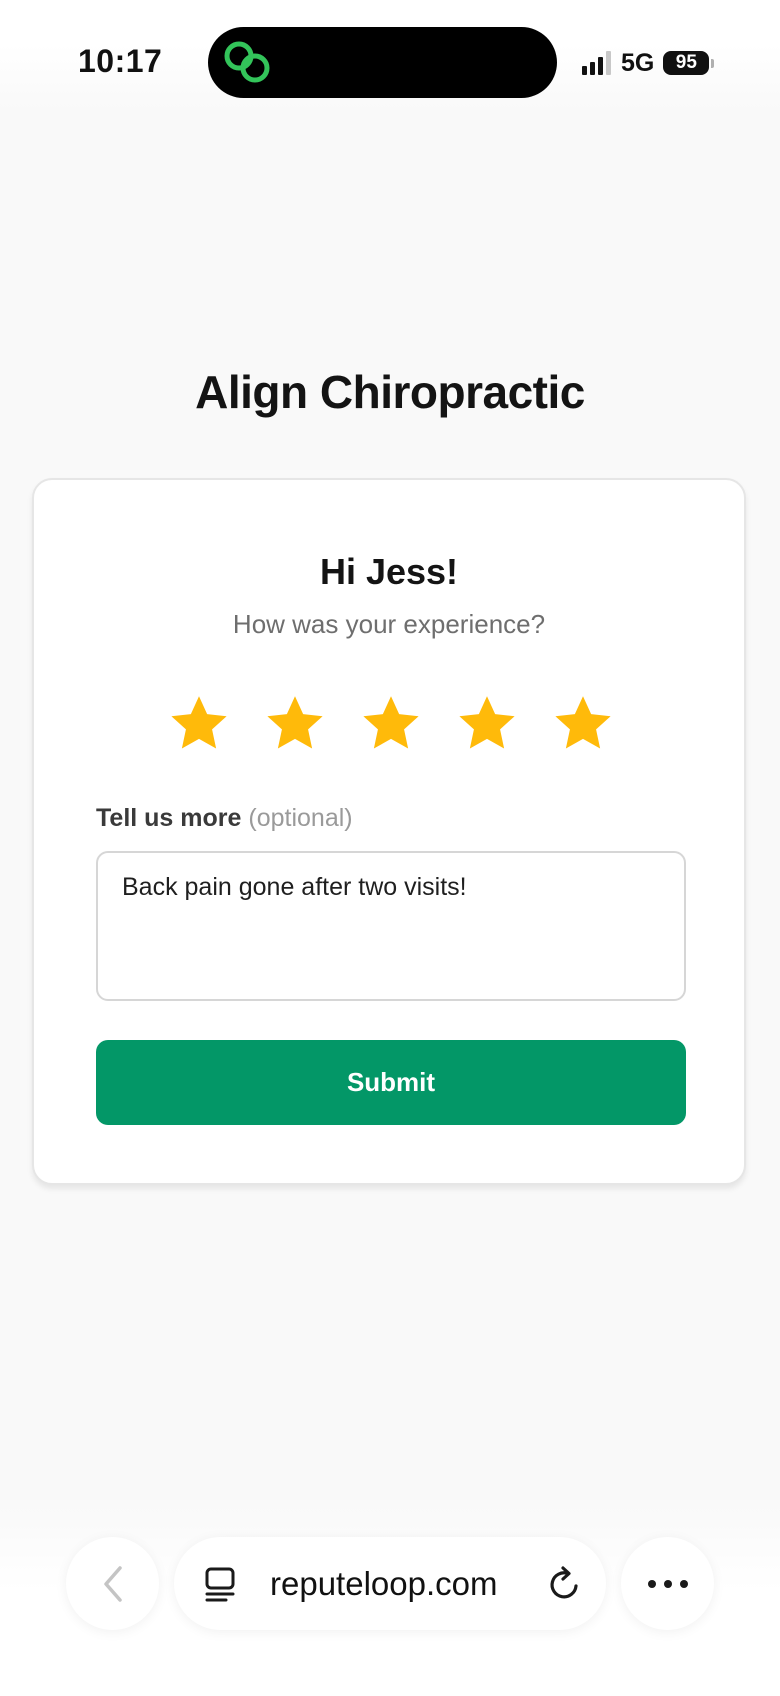 Image resolution: width=780 pixels, height=1696 pixels. I want to click on signal-icon, so click(596, 63).